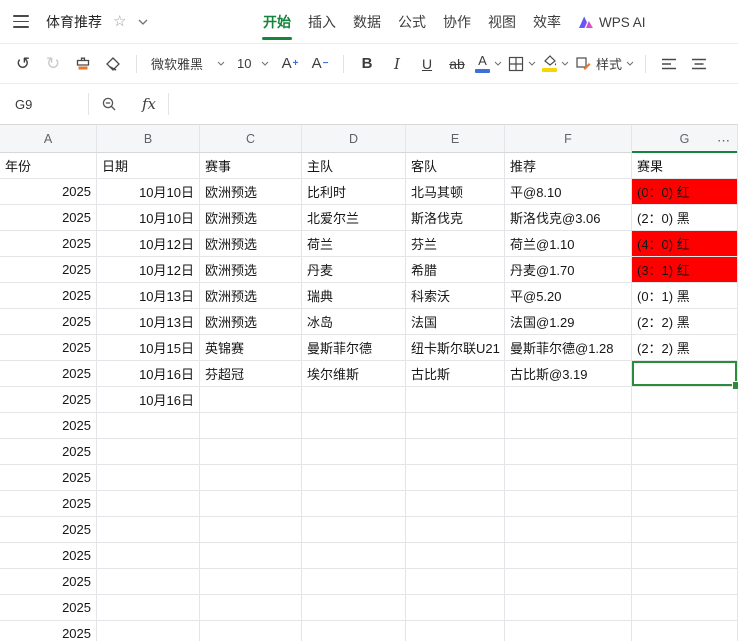  Describe the element at coordinates (457, 64) in the screenshot. I see `strikethrough-button: ab` at that location.